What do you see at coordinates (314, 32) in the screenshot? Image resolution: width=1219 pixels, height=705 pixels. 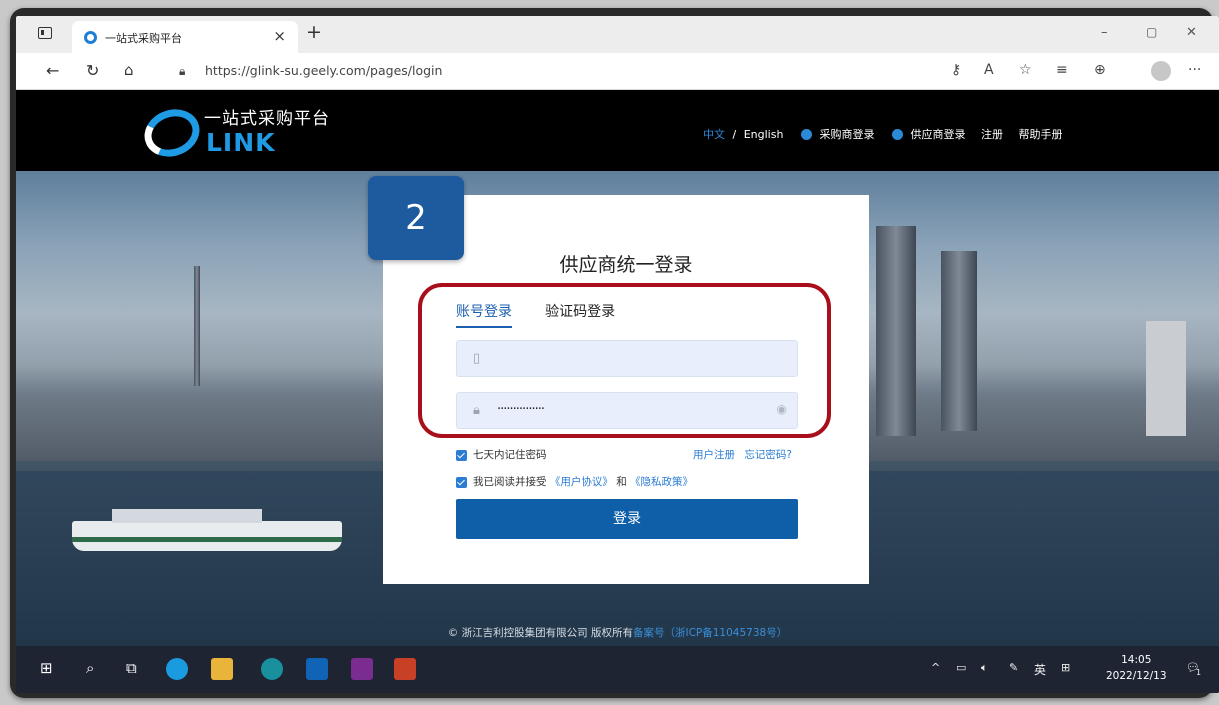 I see `new-tab-button: +` at bounding box center [314, 32].